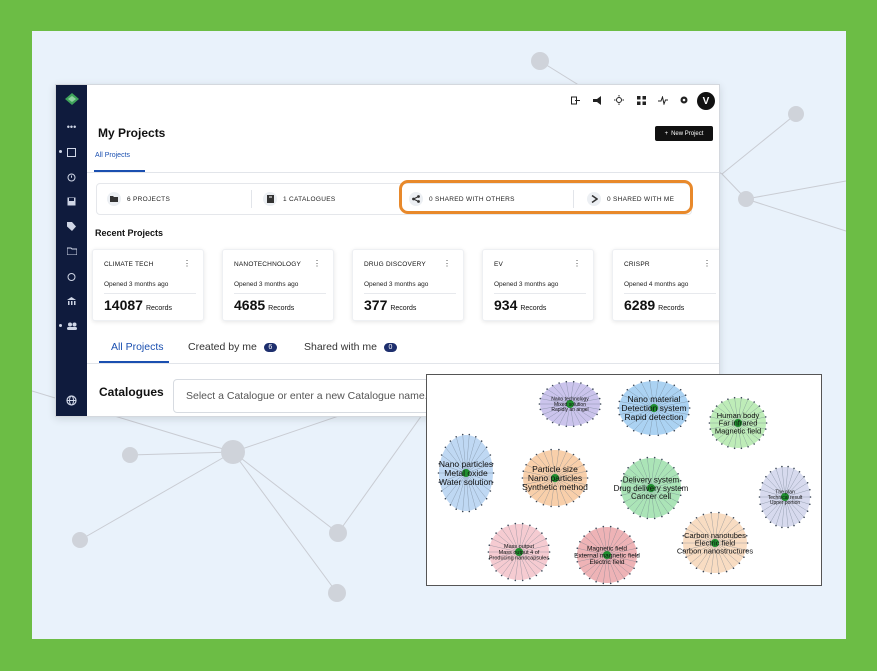  What do you see at coordinates (665, 285) in the screenshot?
I see `project-card-crispr: CRISPR ⋮ Opened 4 months ago 6289 Records` at bounding box center [665, 285].